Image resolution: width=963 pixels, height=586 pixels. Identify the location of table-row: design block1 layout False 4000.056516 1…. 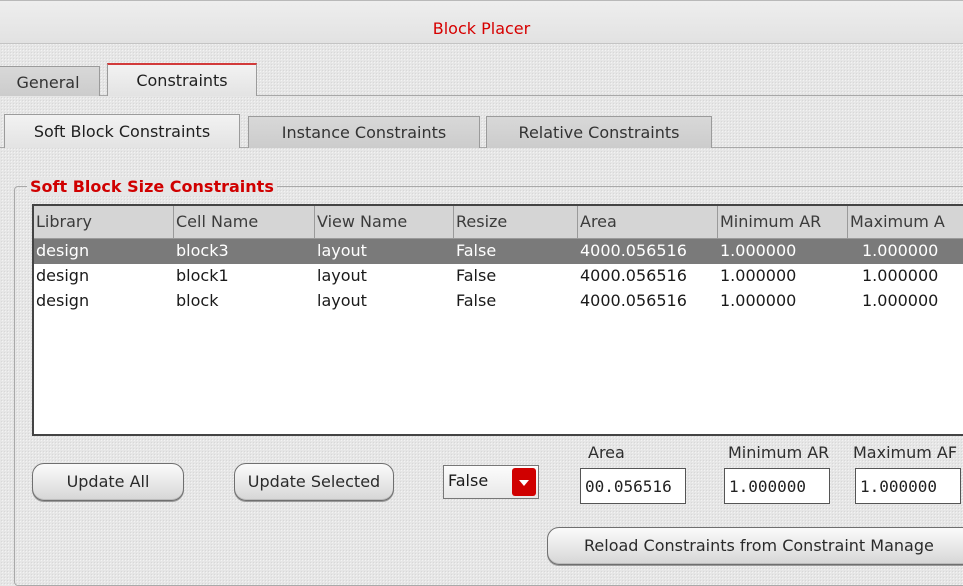
(498, 276).